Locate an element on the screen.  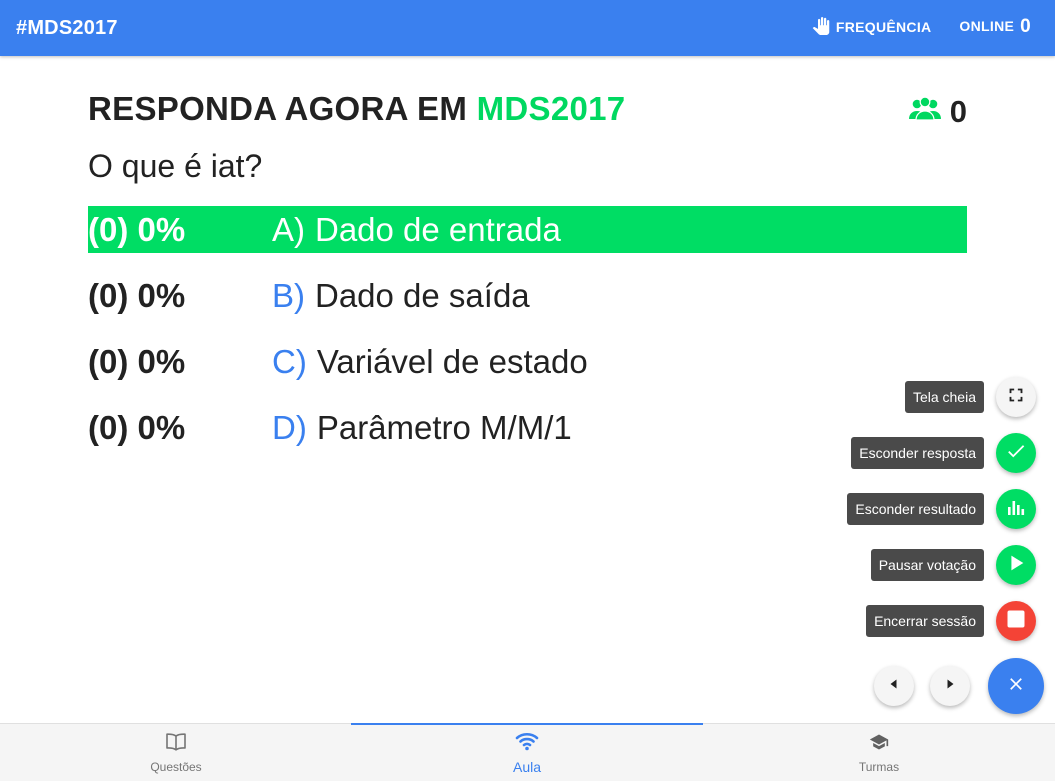
arrow-left-icon is located at coordinates (894, 686).